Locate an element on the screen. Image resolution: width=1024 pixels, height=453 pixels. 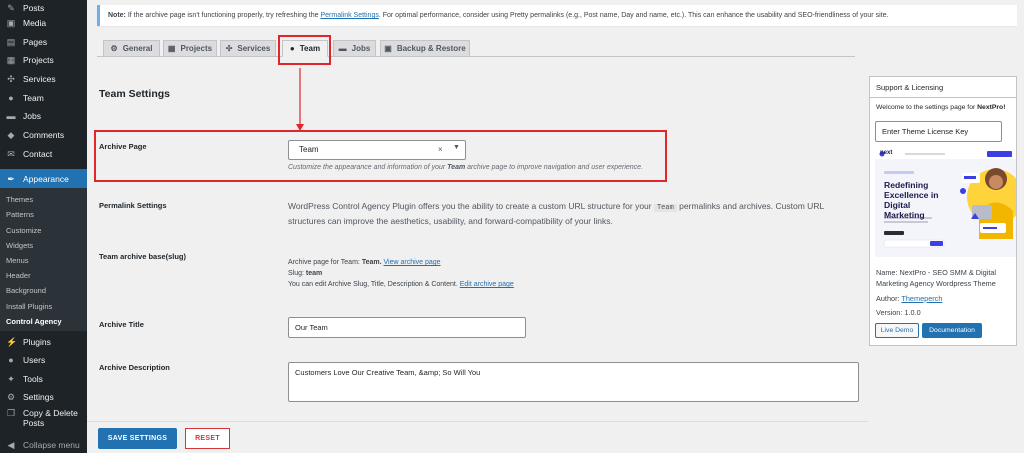
tab-services: ✣ Services is located at coordinates (248, 48).